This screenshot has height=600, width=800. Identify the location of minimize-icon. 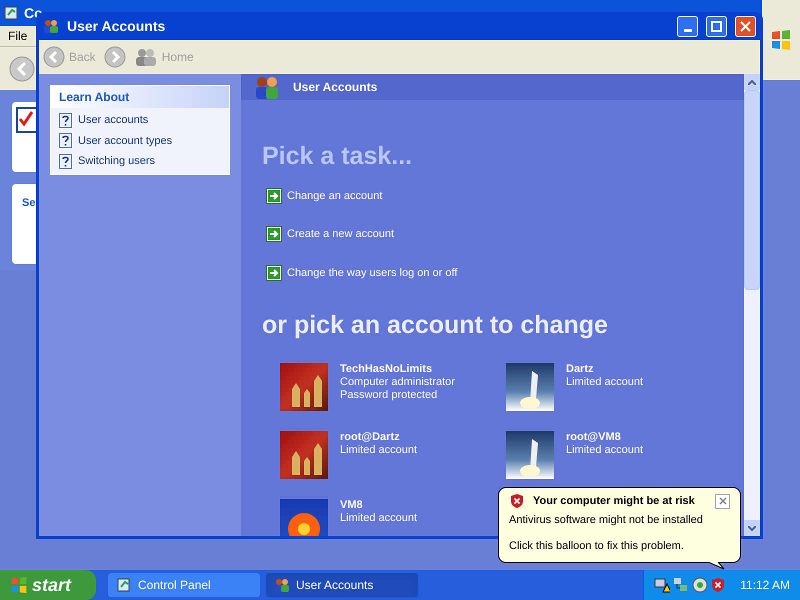
(688, 30).